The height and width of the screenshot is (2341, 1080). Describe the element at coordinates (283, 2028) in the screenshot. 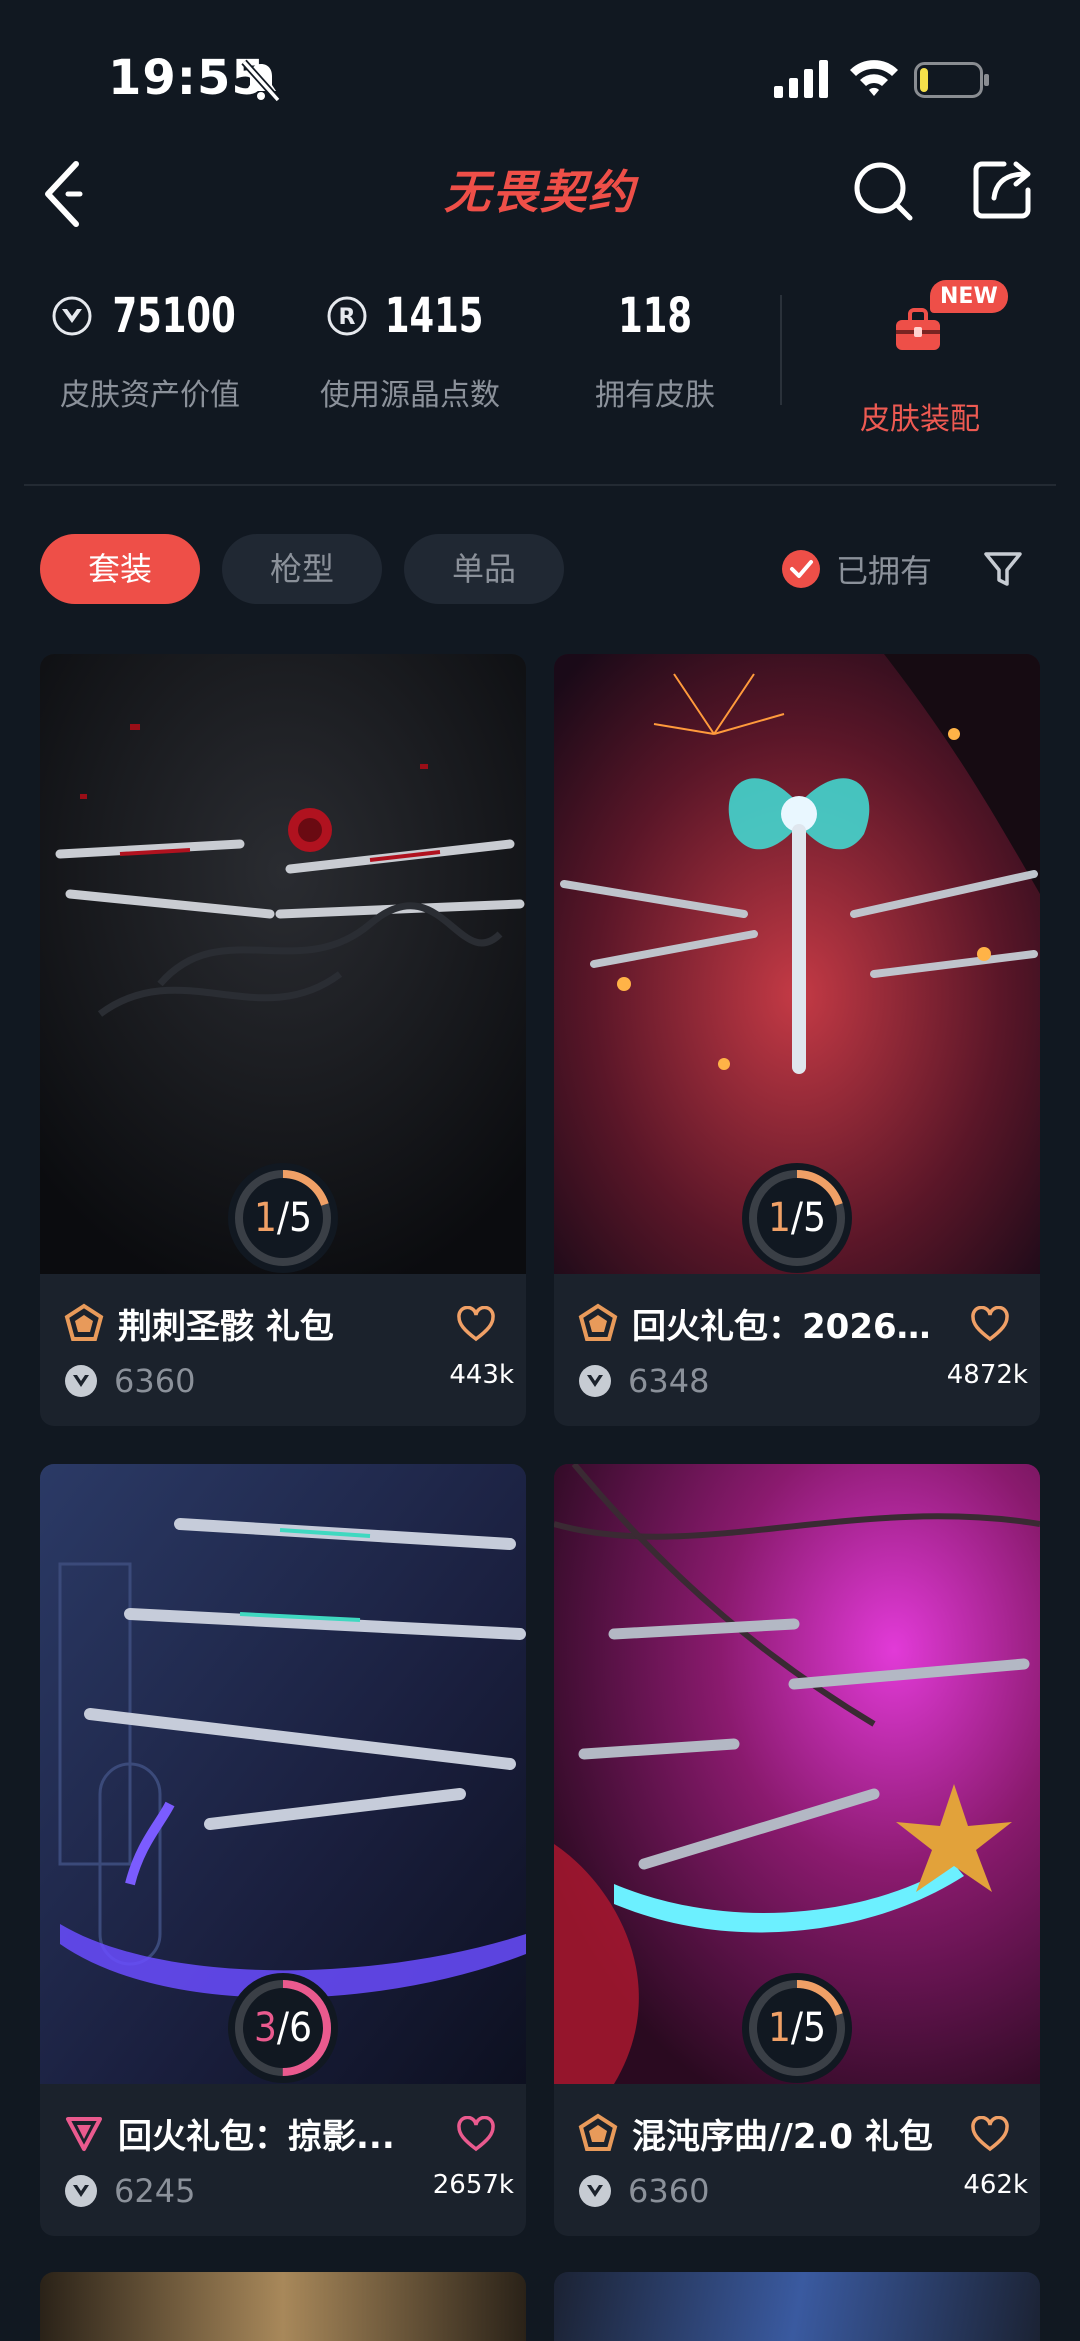

I see `progress-text: 3/6` at that location.